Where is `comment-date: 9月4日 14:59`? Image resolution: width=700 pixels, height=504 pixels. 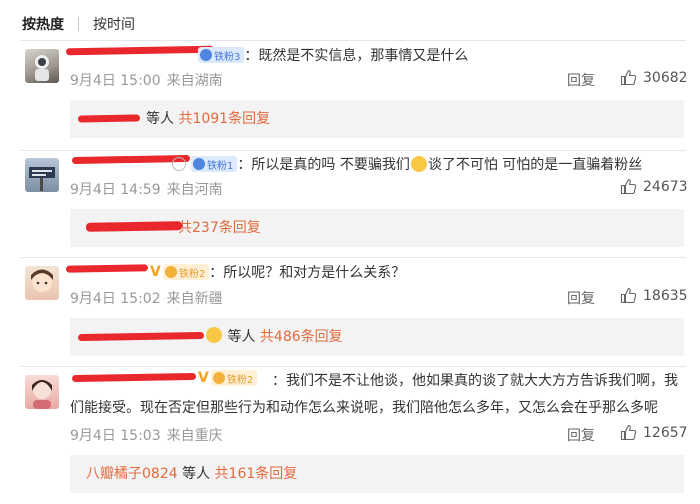 comment-date: 9月4日 14:59 is located at coordinates (115, 190).